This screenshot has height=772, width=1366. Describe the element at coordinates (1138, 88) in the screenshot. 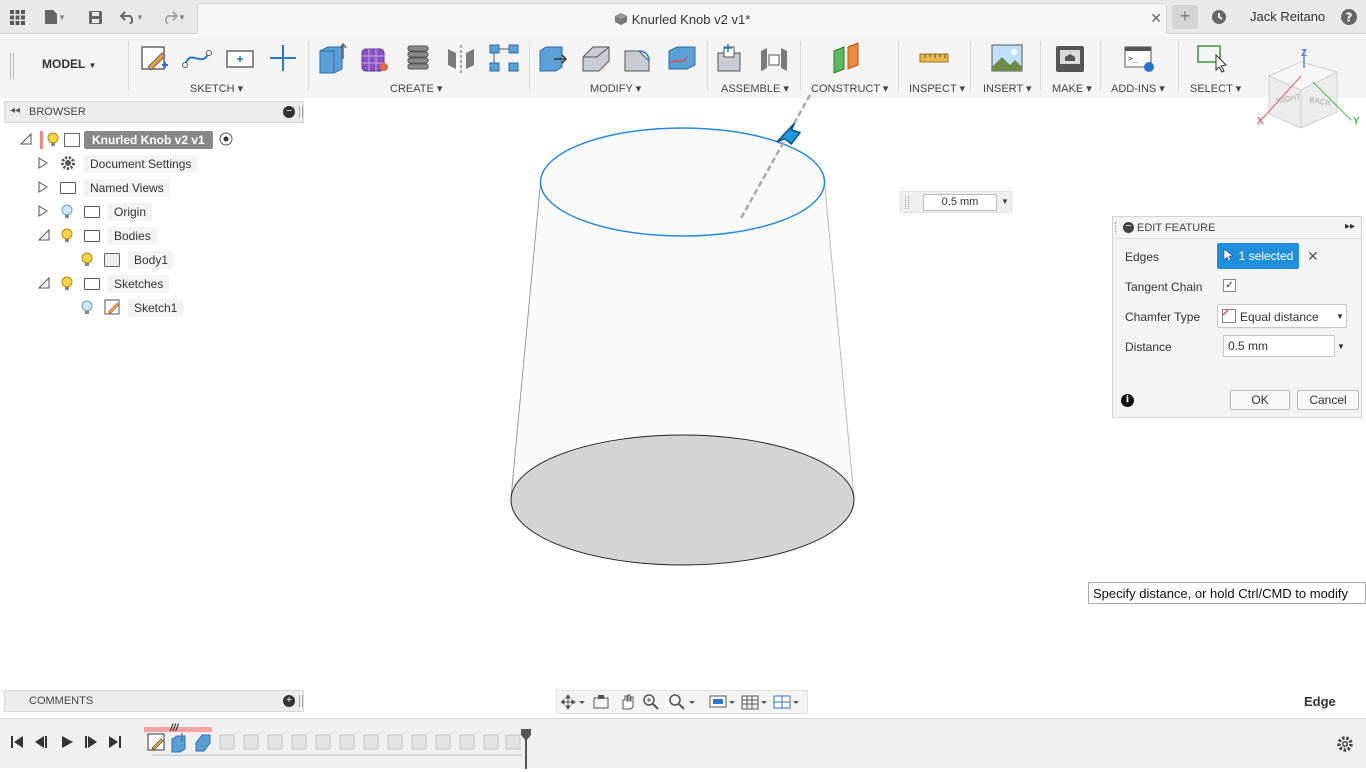

I see `add-ins-group-label: ADD-INS ▾` at that location.